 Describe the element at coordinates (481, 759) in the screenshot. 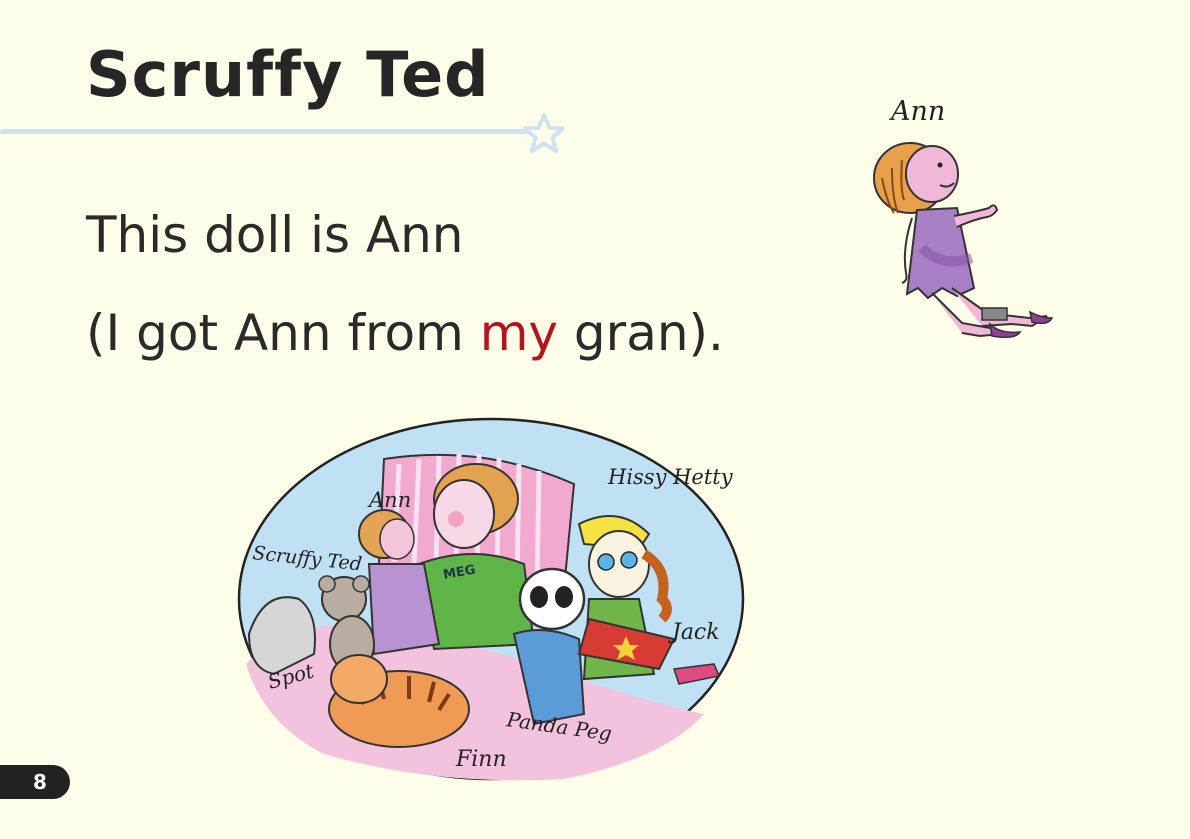

I see `label-finn: Finn` at that location.